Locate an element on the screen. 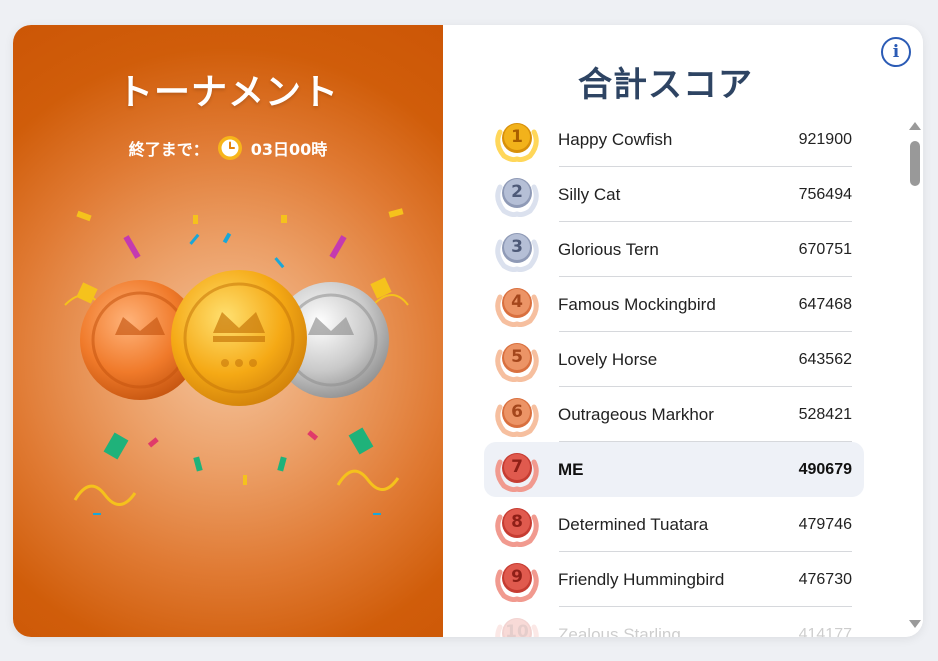  leaderboard-row: 8 Determined Tuatara 479746 is located at coordinates (674, 524).